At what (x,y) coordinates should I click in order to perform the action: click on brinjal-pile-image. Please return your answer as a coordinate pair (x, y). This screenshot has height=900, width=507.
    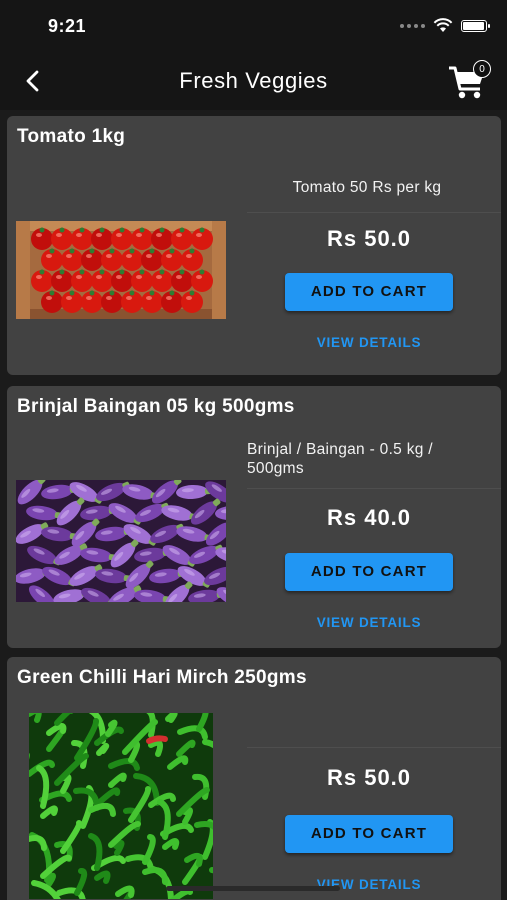
    Looking at the image, I should click on (121, 541).